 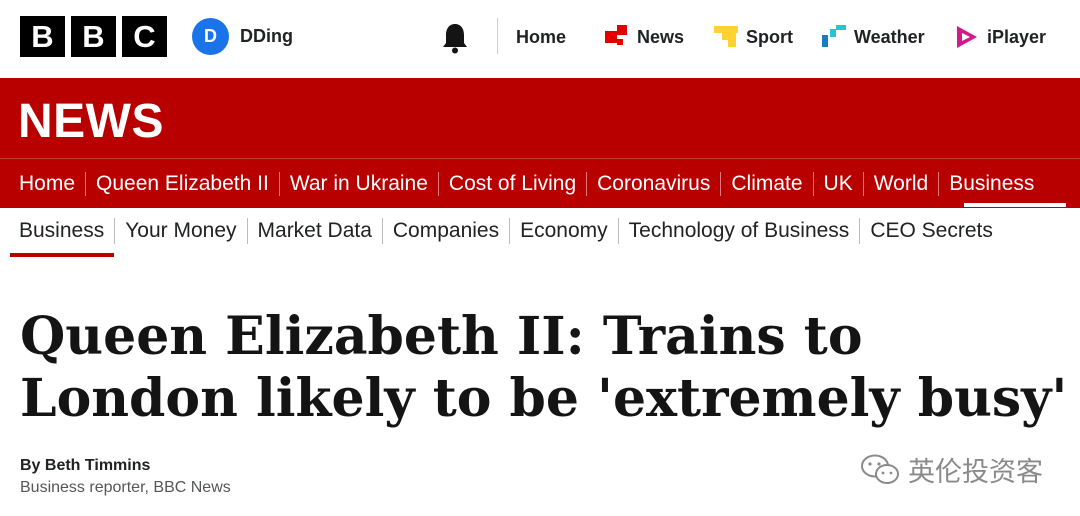 I want to click on iplayer-icon, so click(x=967, y=37).